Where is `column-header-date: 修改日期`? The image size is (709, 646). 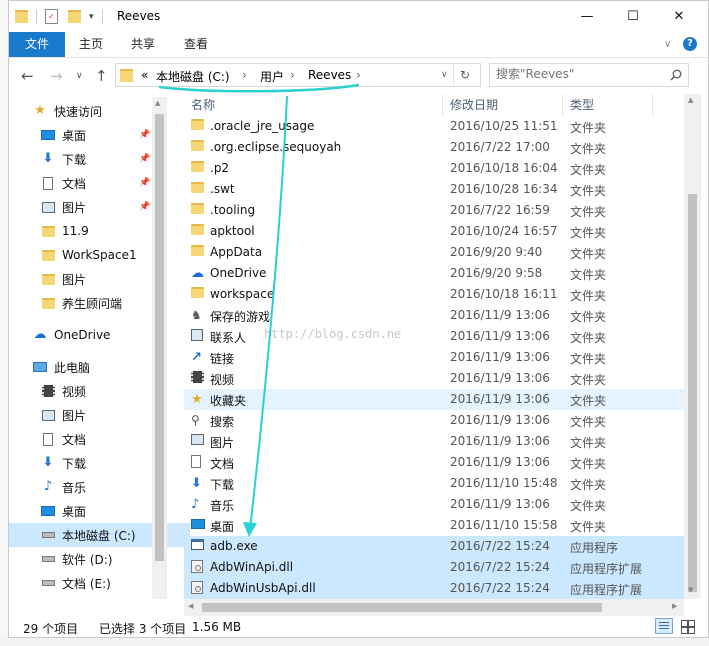
column-header-date: 修改日期 is located at coordinates (474, 105).